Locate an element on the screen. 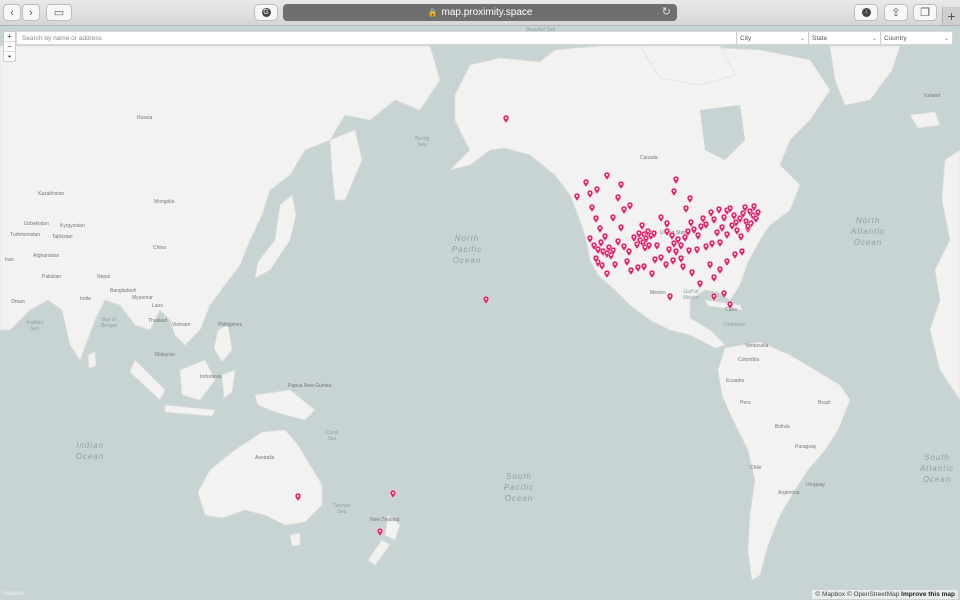 The height and width of the screenshot is (600, 960). sidebar-icon: ▭ is located at coordinates (59, 13).